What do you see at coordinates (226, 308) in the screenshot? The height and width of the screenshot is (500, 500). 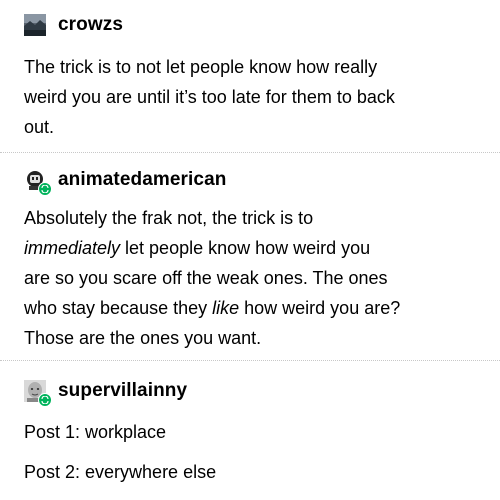 I see `emphasis-text: like` at bounding box center [226, 308].